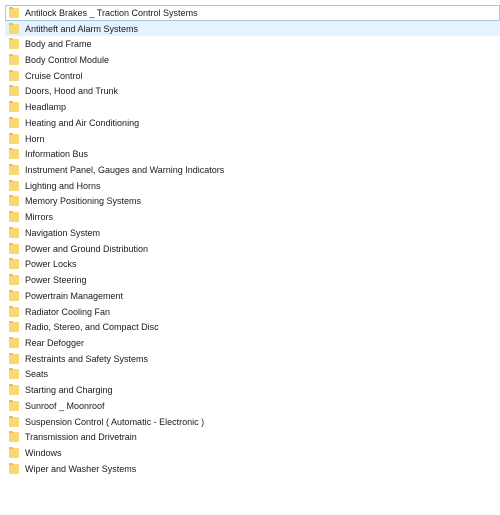 This screenshot has width=500, height=515. What do you see at coordinates (55, 342) in the screenshot?
I see `folder-label: Rear Defogger` at bounding box center [55, 342].